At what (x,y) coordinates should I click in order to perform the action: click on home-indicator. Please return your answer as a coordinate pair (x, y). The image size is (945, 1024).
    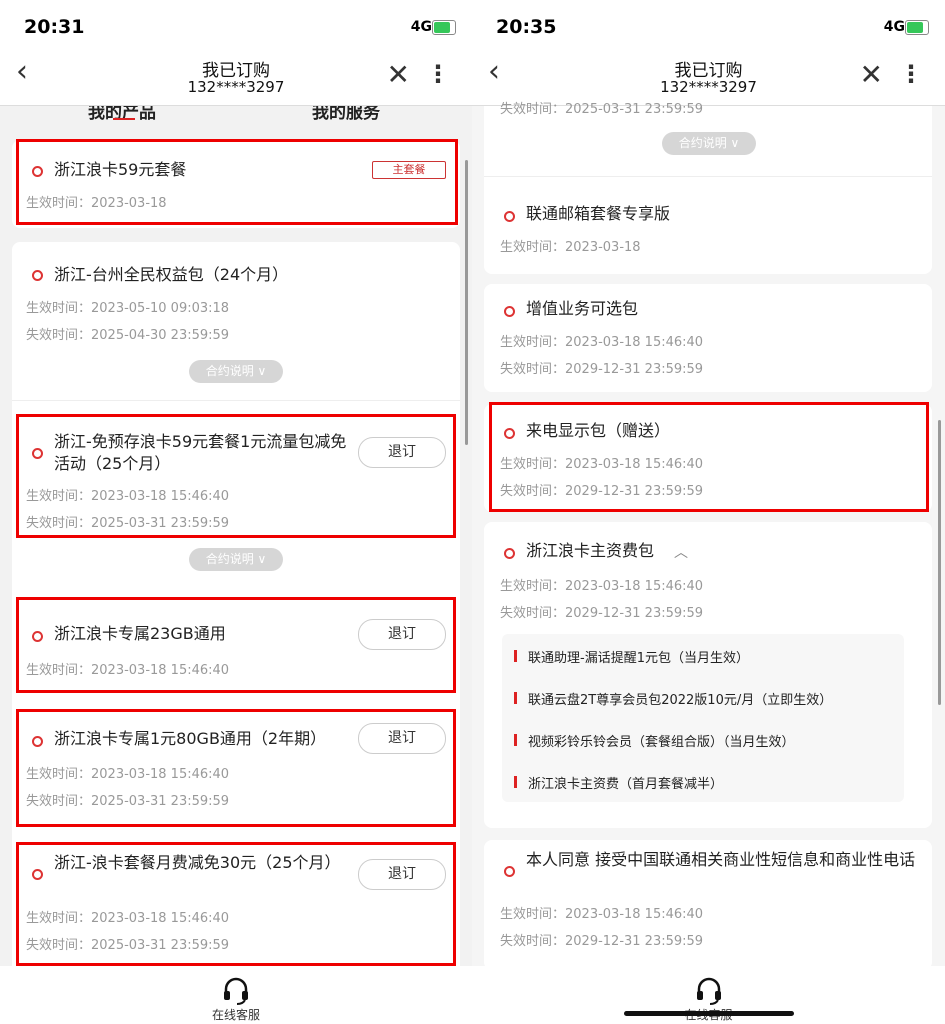
    Looking at the image, I should click on (709, 1013).